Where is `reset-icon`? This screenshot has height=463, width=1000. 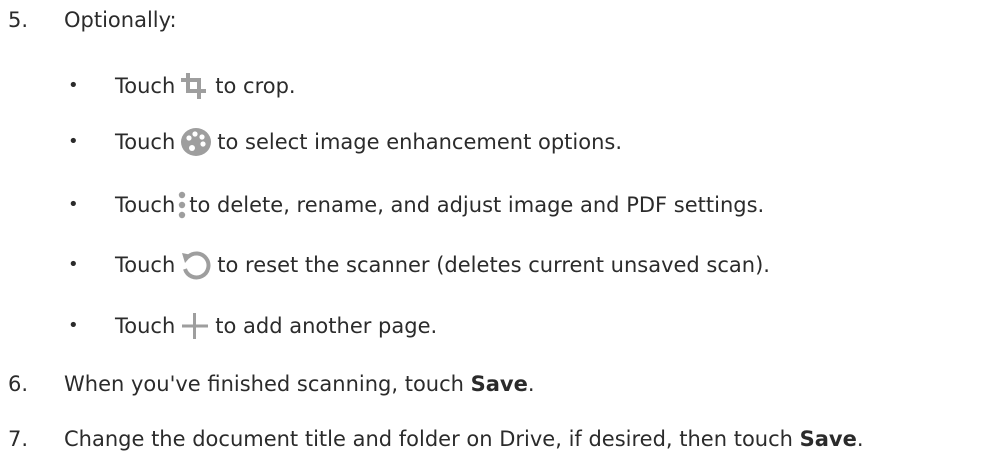 reset-icon is located at coordinates (196, 265).